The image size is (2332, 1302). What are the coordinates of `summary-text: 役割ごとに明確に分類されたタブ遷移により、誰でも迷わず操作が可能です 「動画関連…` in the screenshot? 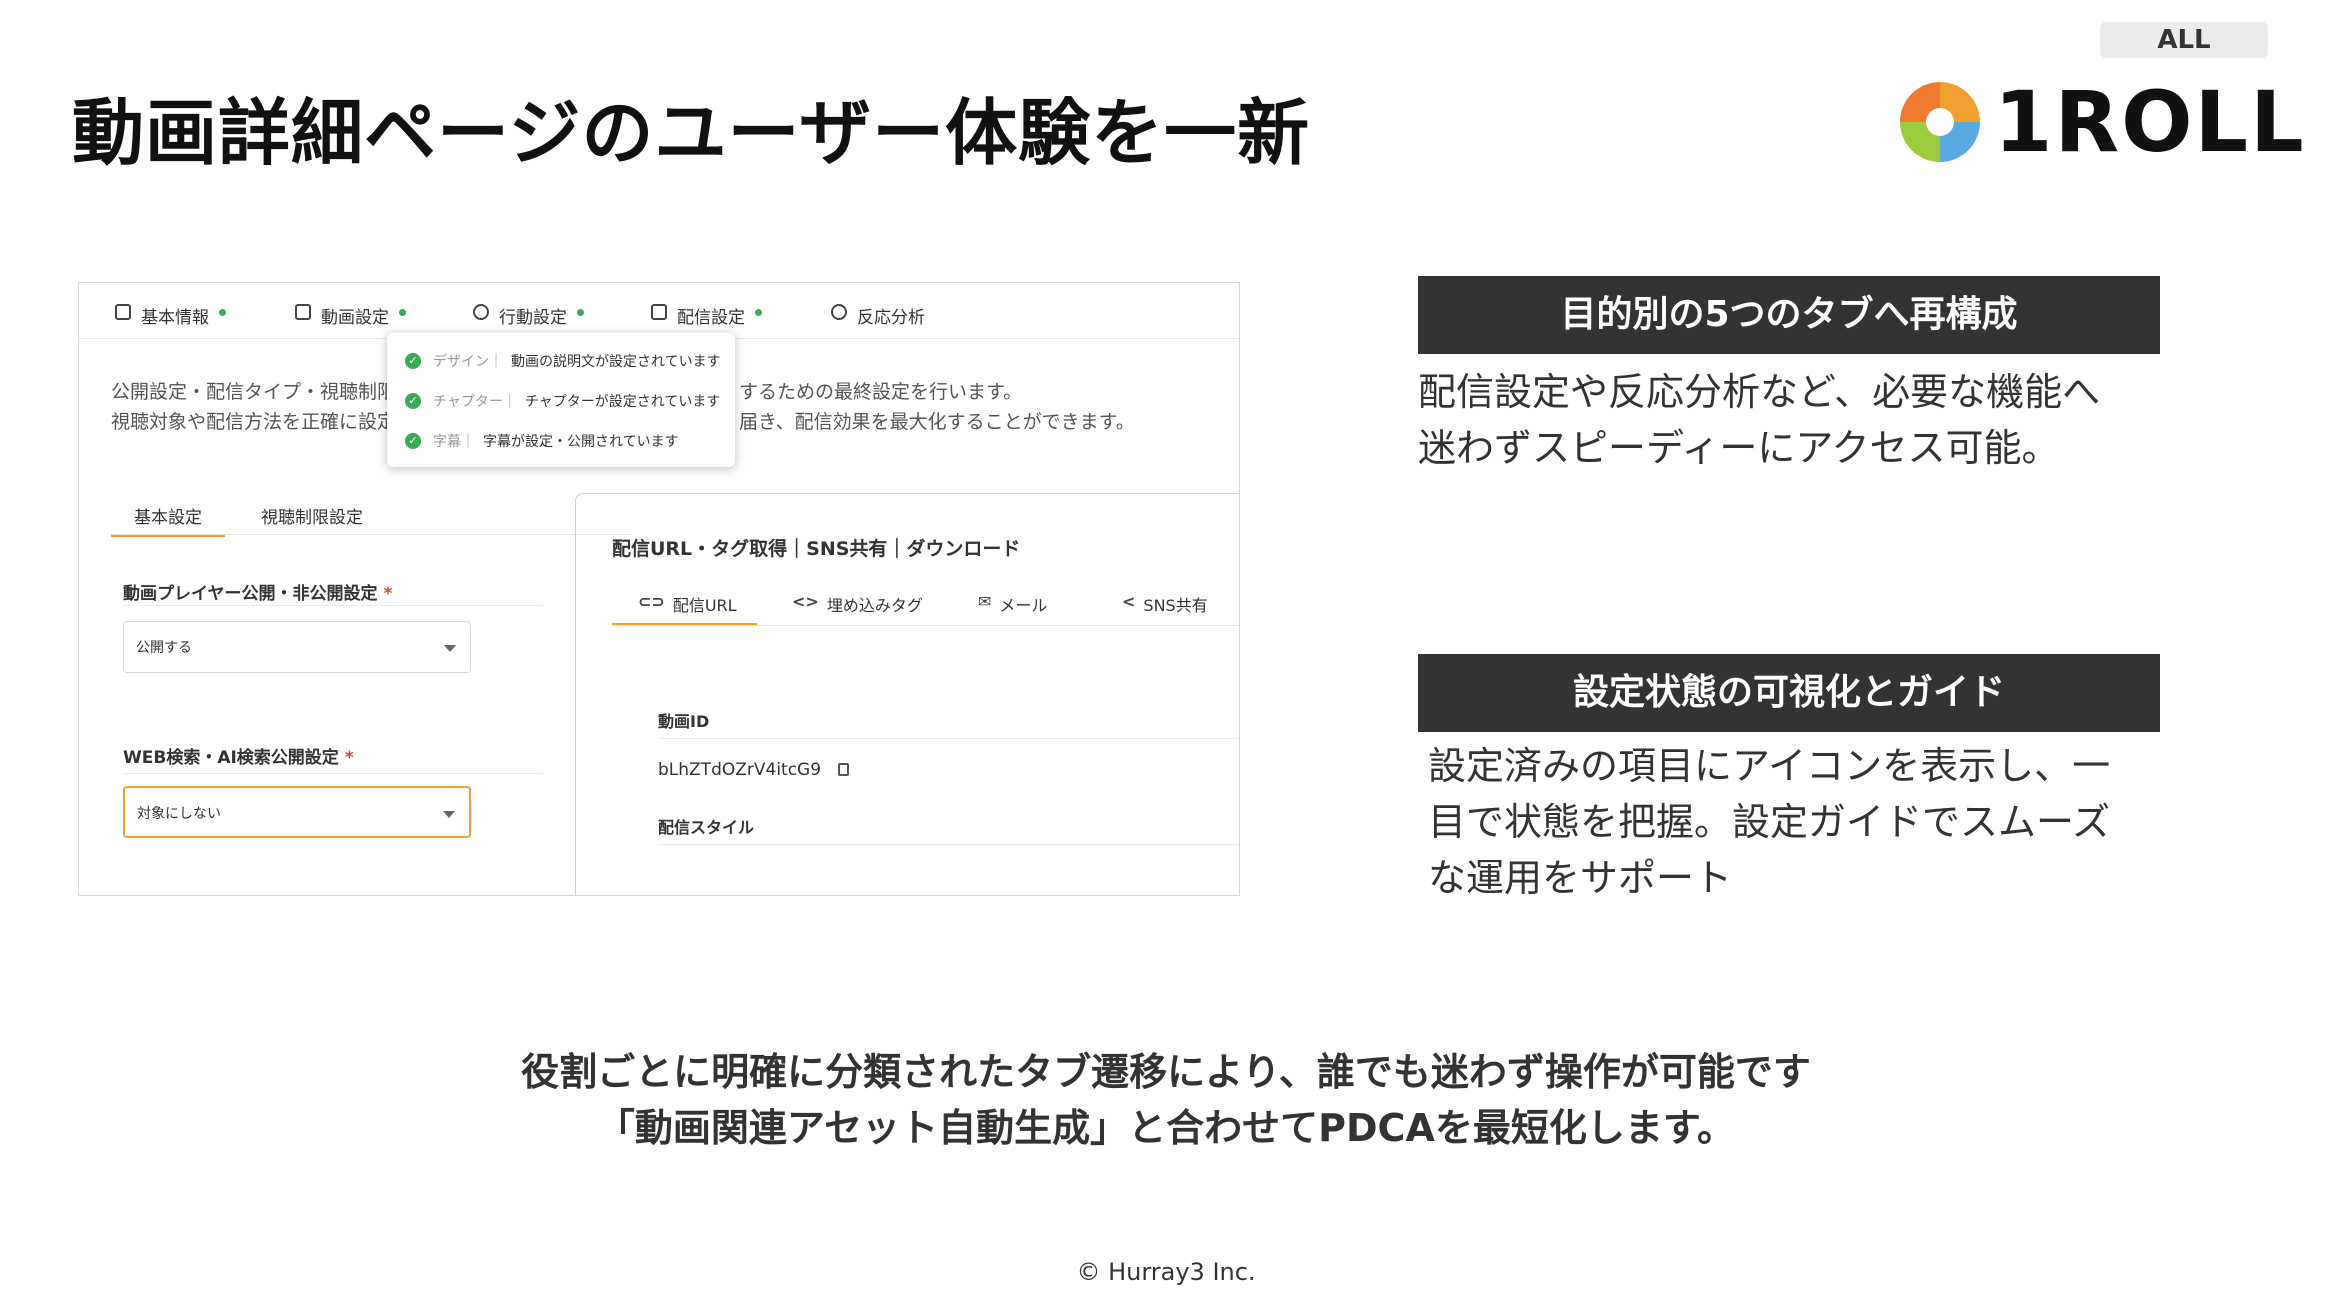 It's located at (1166, 1100).